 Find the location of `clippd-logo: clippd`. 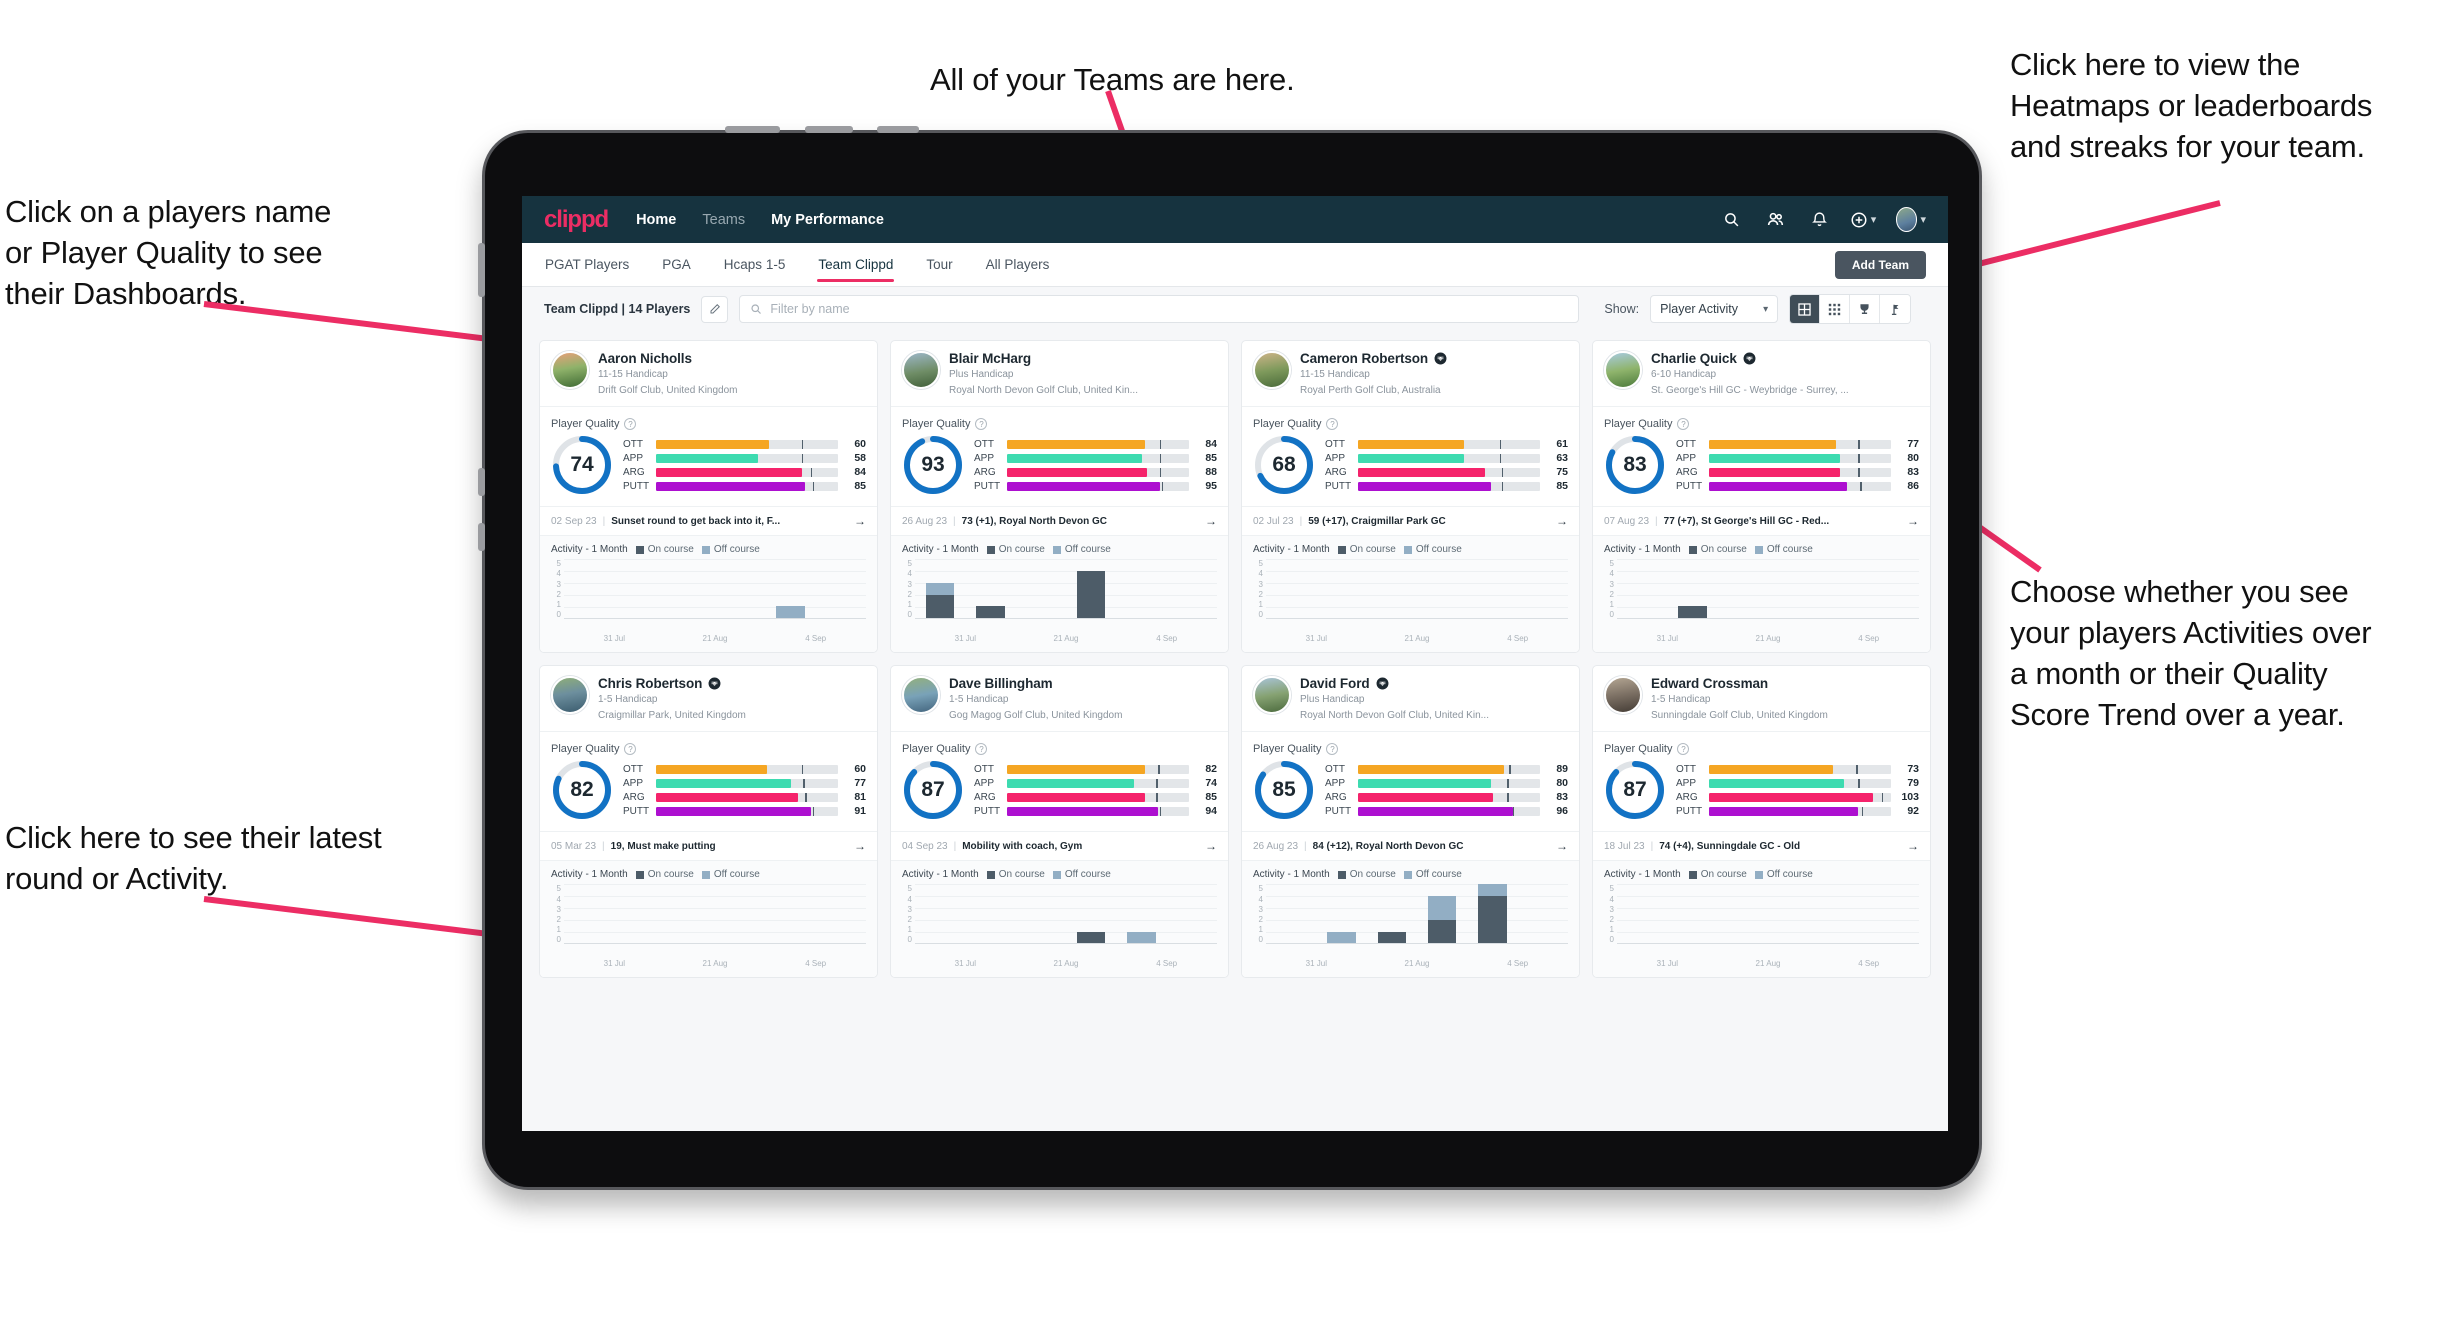

clippd-logo: clippd is located at coordinates (576, 220).